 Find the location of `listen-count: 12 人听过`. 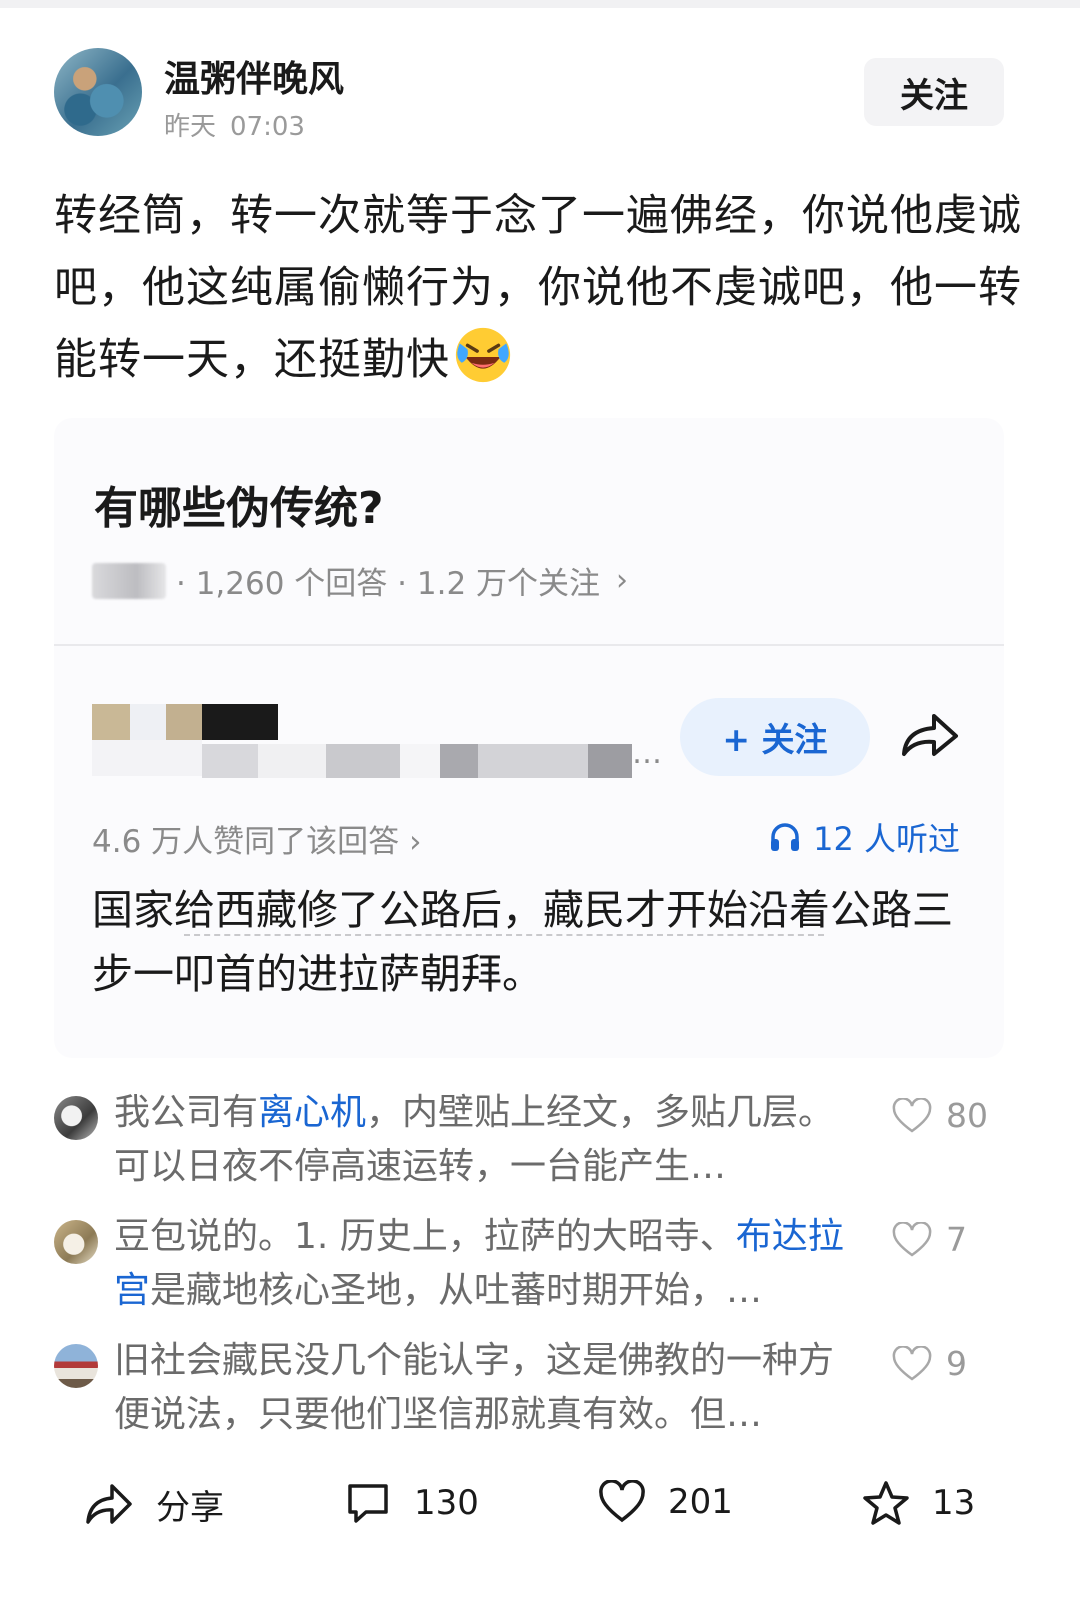

listen-count: 12 人听过 is located at coordinates (864, 837).